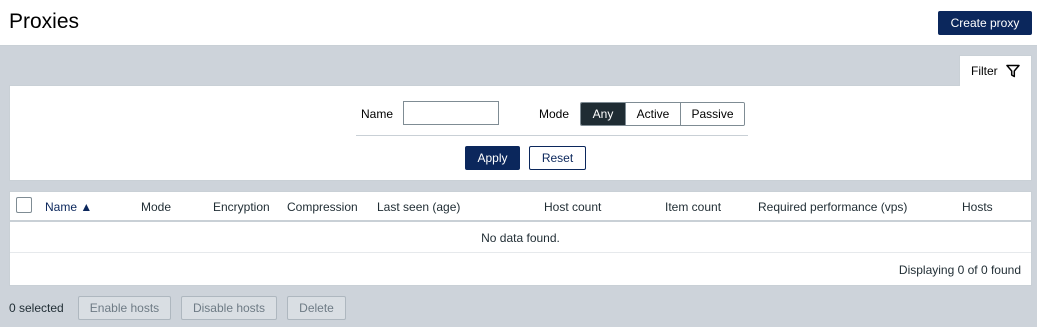 Image resolution: width=1037 pixels, height=327 pixels. What do you see at coordinates (554, 114) in the screenshot?
I see `mode-filter-label: Mode` at bounding box center [554, 114].